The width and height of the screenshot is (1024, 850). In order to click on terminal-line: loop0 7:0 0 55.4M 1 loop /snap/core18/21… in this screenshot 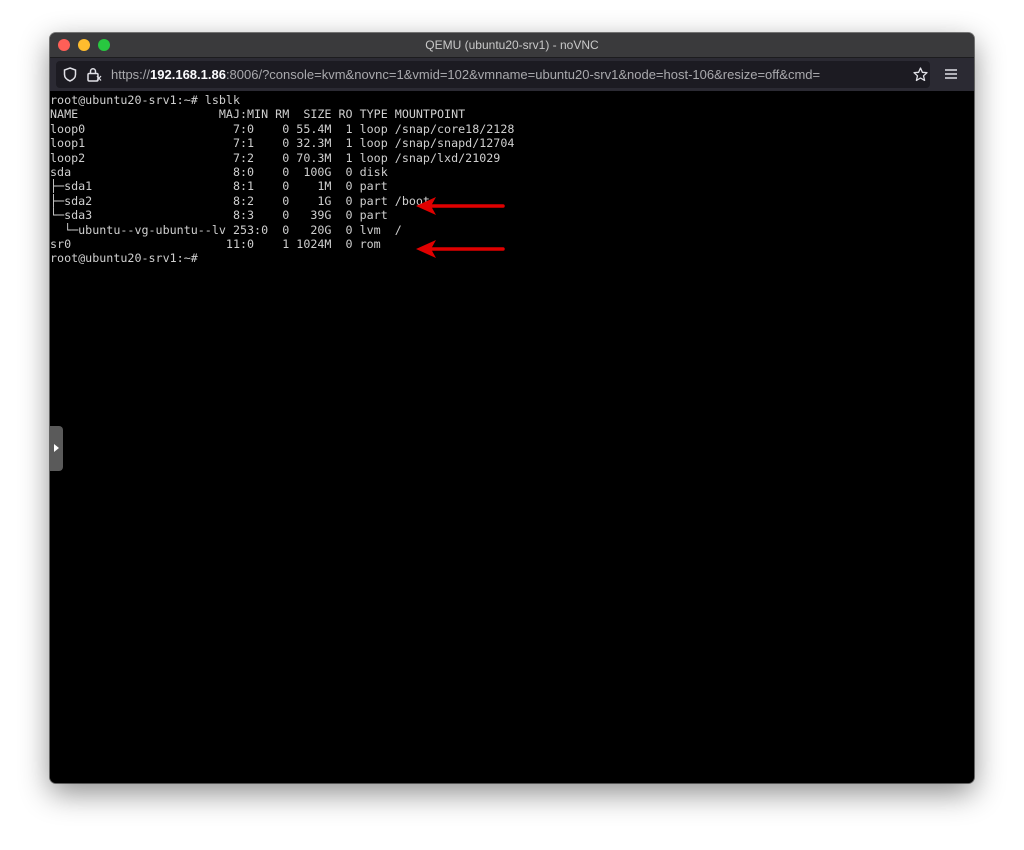, I will do `click(282, 128)`.